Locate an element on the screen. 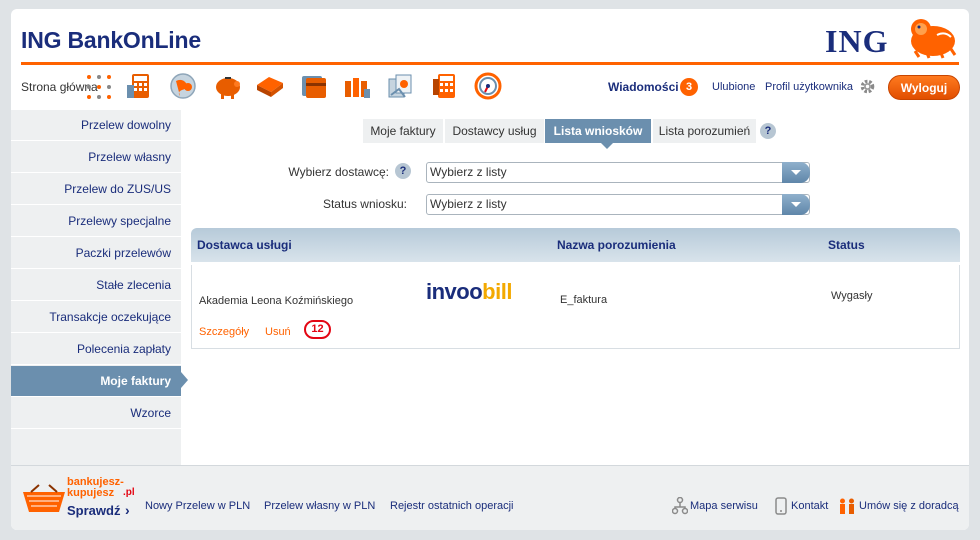 The image size is (980, 540). footer-link-new-transfer: Nowy Przelew w PLN is located at coordinates (197, 506).